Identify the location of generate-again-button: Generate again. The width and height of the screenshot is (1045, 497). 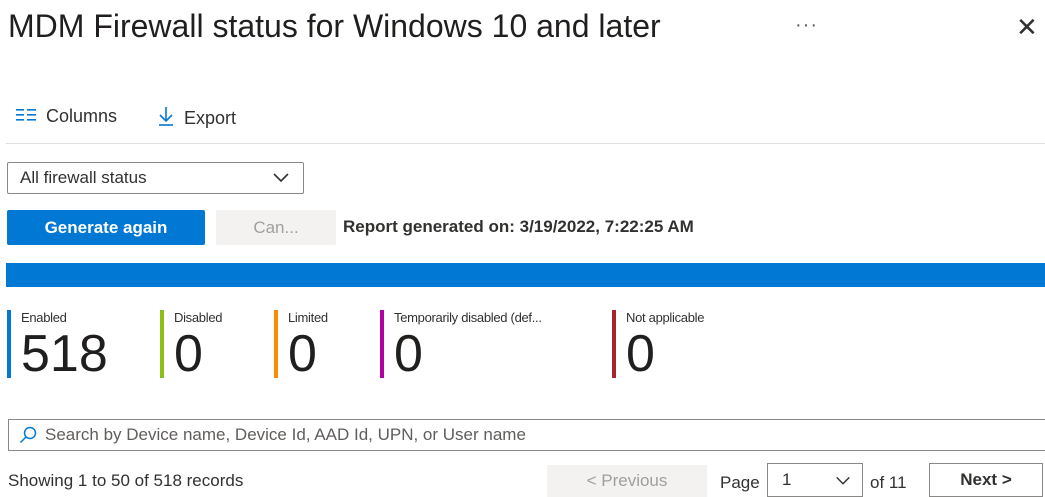
(106, 227).